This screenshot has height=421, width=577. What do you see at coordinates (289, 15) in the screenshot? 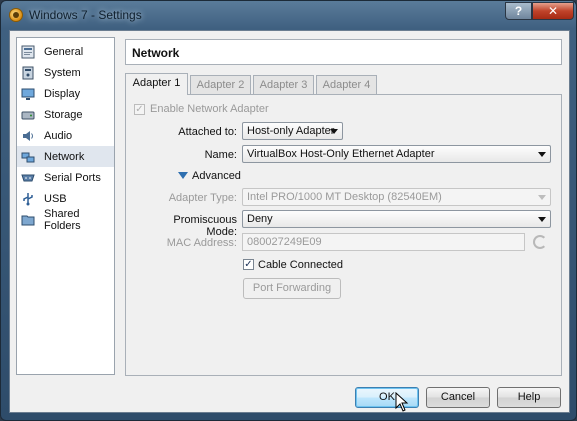
I see `title-bar: Windows 7 - Settings ? ✕` at bounding box center [289, 15].